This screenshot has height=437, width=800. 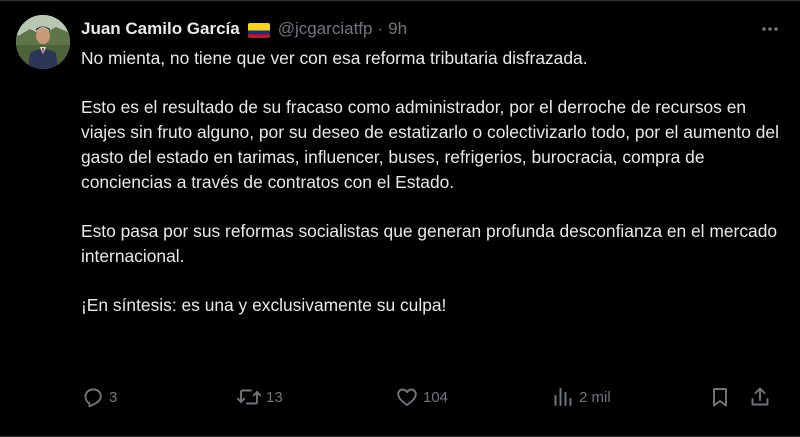 What do you see at coordinates (407, 397) in the screenshot?
I see `heart-icon` at bounding box center [407, 397].